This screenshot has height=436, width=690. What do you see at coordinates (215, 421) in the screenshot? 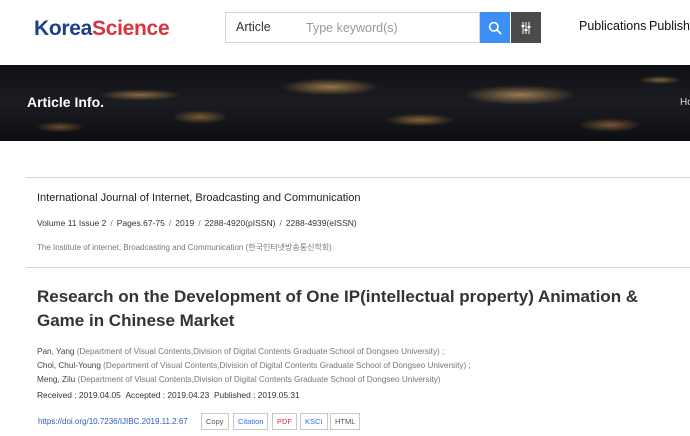
I see `copy-button: Copy` at bounding box center [215, 421].